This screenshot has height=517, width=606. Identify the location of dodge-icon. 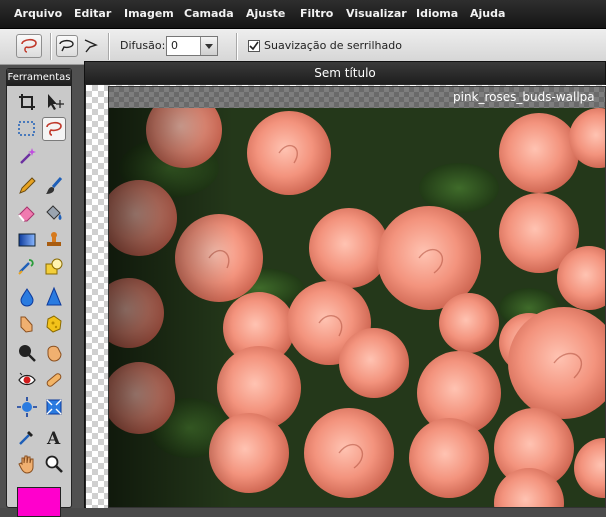
(27, 353).